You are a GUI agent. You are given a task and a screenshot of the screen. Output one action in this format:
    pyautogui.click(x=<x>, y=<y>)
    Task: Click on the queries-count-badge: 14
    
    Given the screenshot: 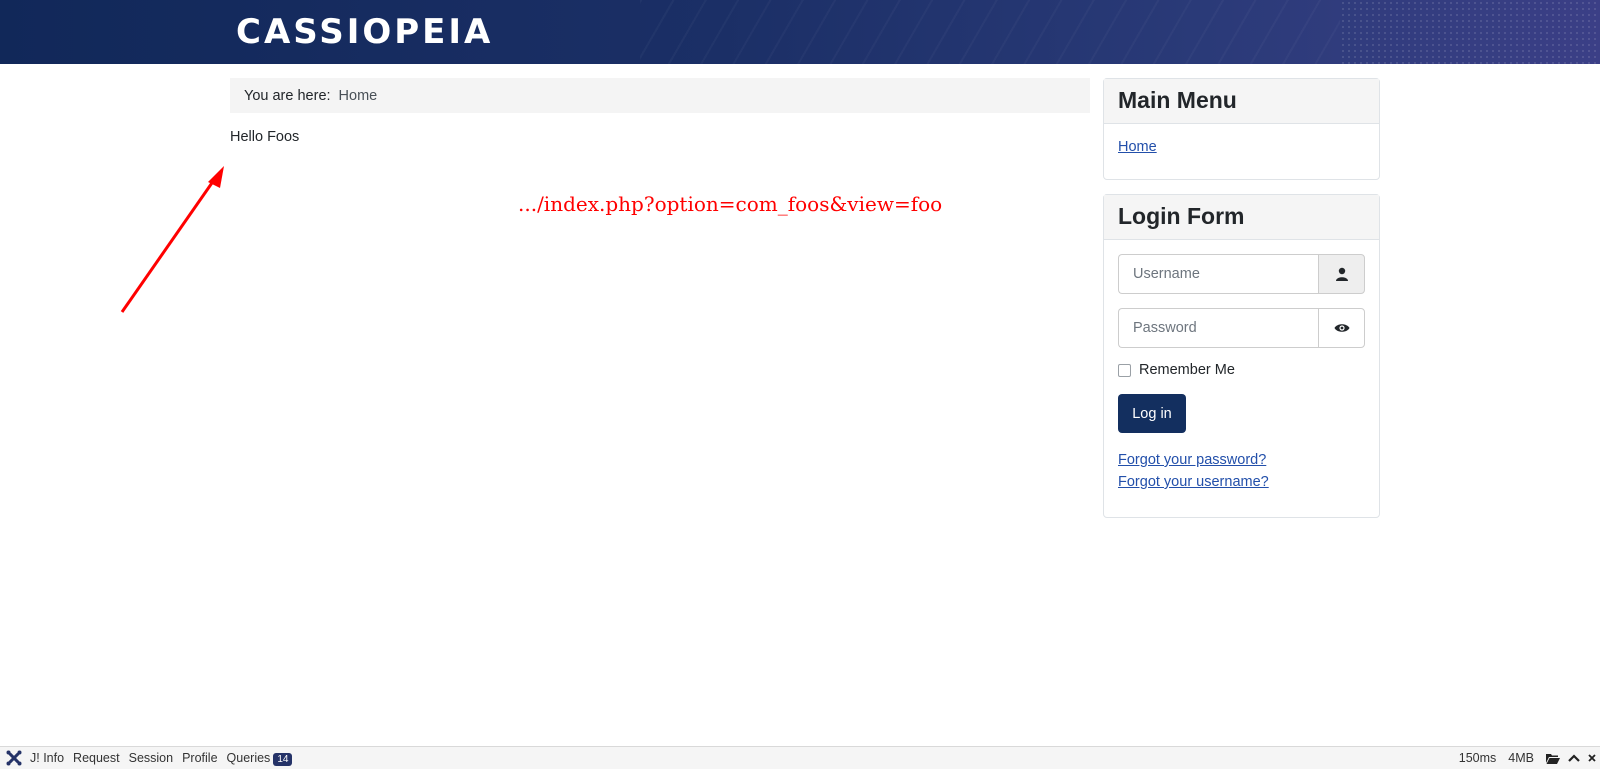 What is the action you would take?
    pyautogui.click(x=283, y=759)
    